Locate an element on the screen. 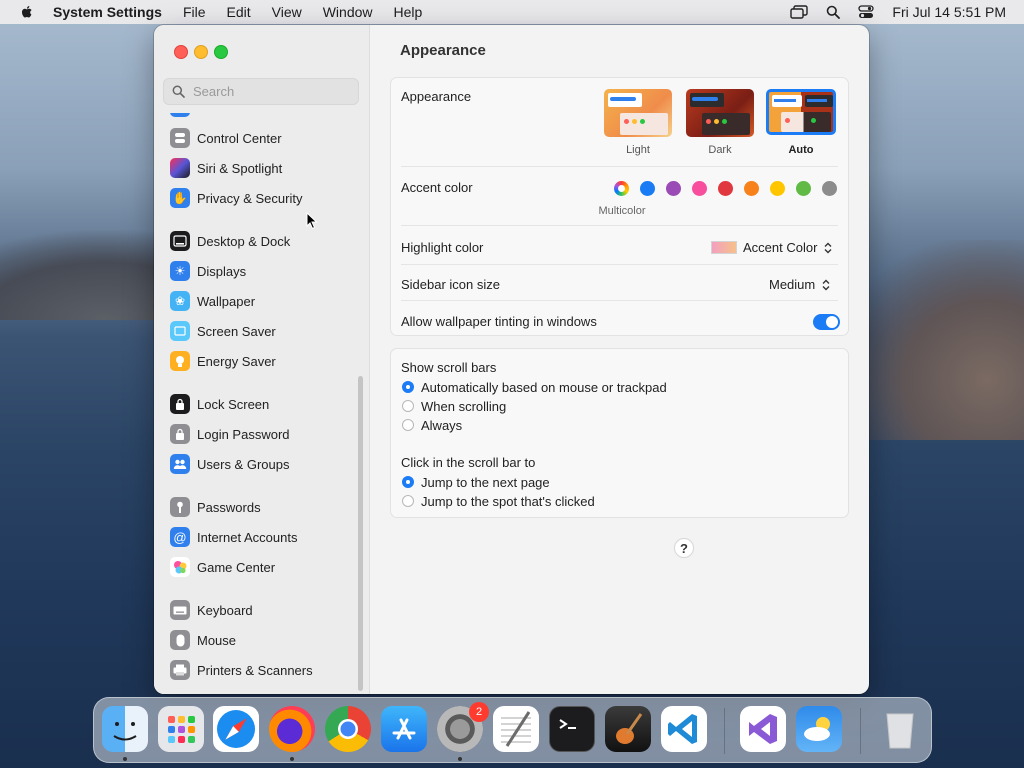  menu-edit: Edit is located at coordinates (239, 12).